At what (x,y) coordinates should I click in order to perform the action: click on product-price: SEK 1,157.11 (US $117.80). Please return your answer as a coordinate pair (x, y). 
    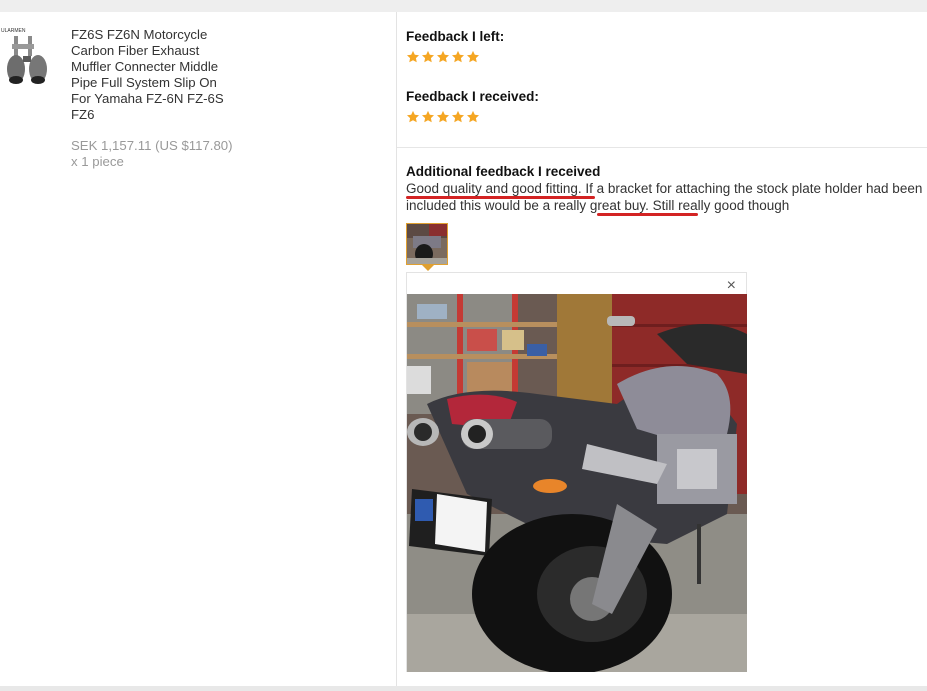
    Looking at the image, I should click on (152, 145).